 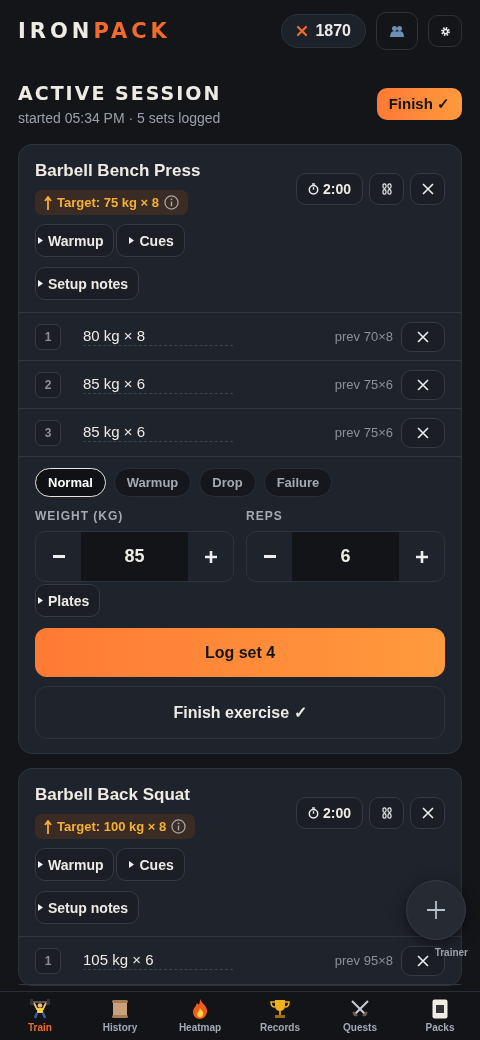 What do you see at coordinates (451, 952) in the screenshot?
I see `fab-label: Trainer` at bounding box center [451, 952].